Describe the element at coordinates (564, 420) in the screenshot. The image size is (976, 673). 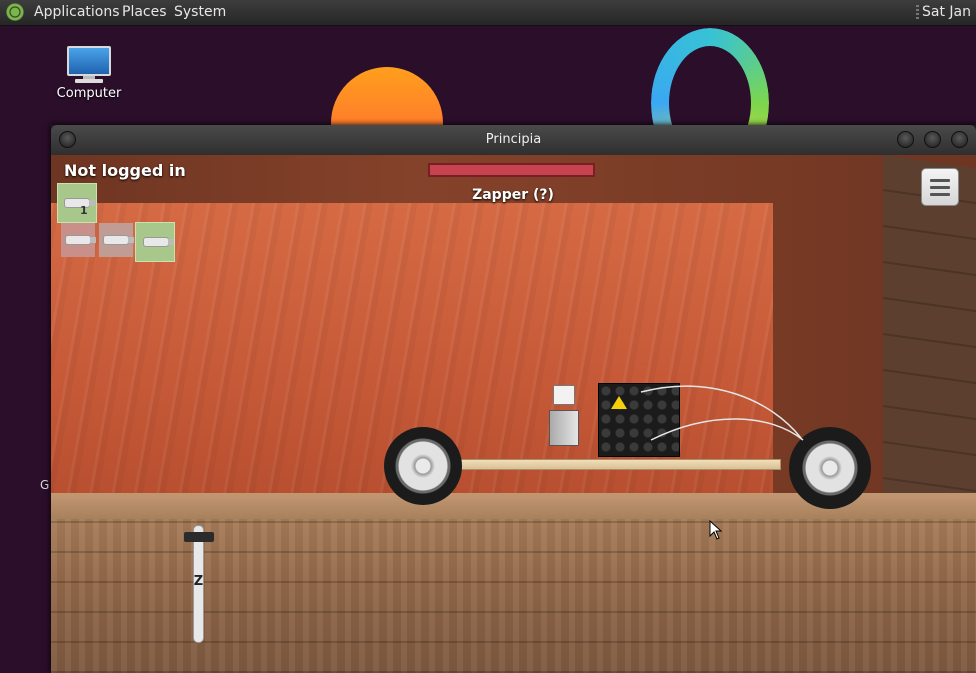
I see `robot-character` at that location.